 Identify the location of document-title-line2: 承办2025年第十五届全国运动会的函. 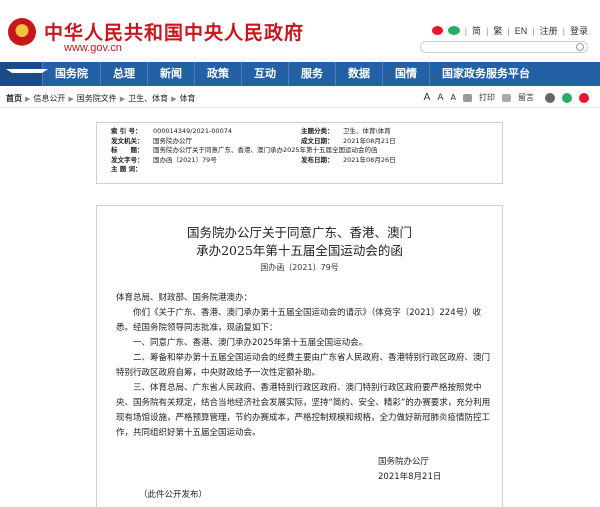
(299, 250).